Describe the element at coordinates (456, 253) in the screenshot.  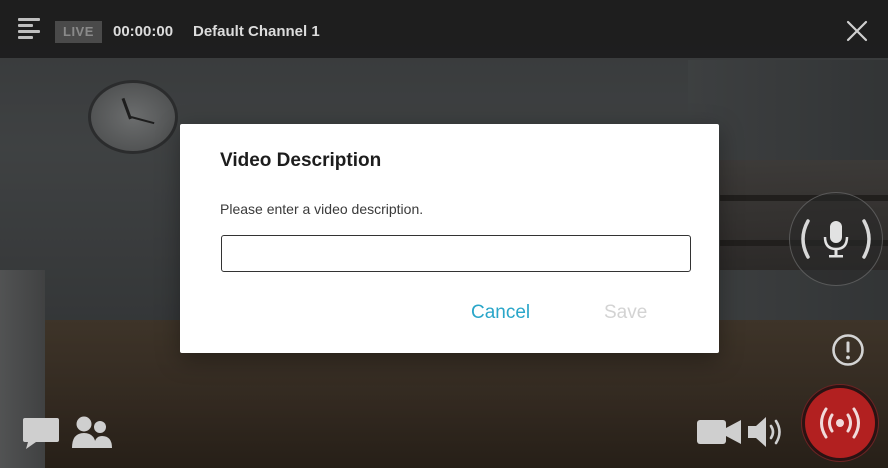
I see `video-description-input` at that location.